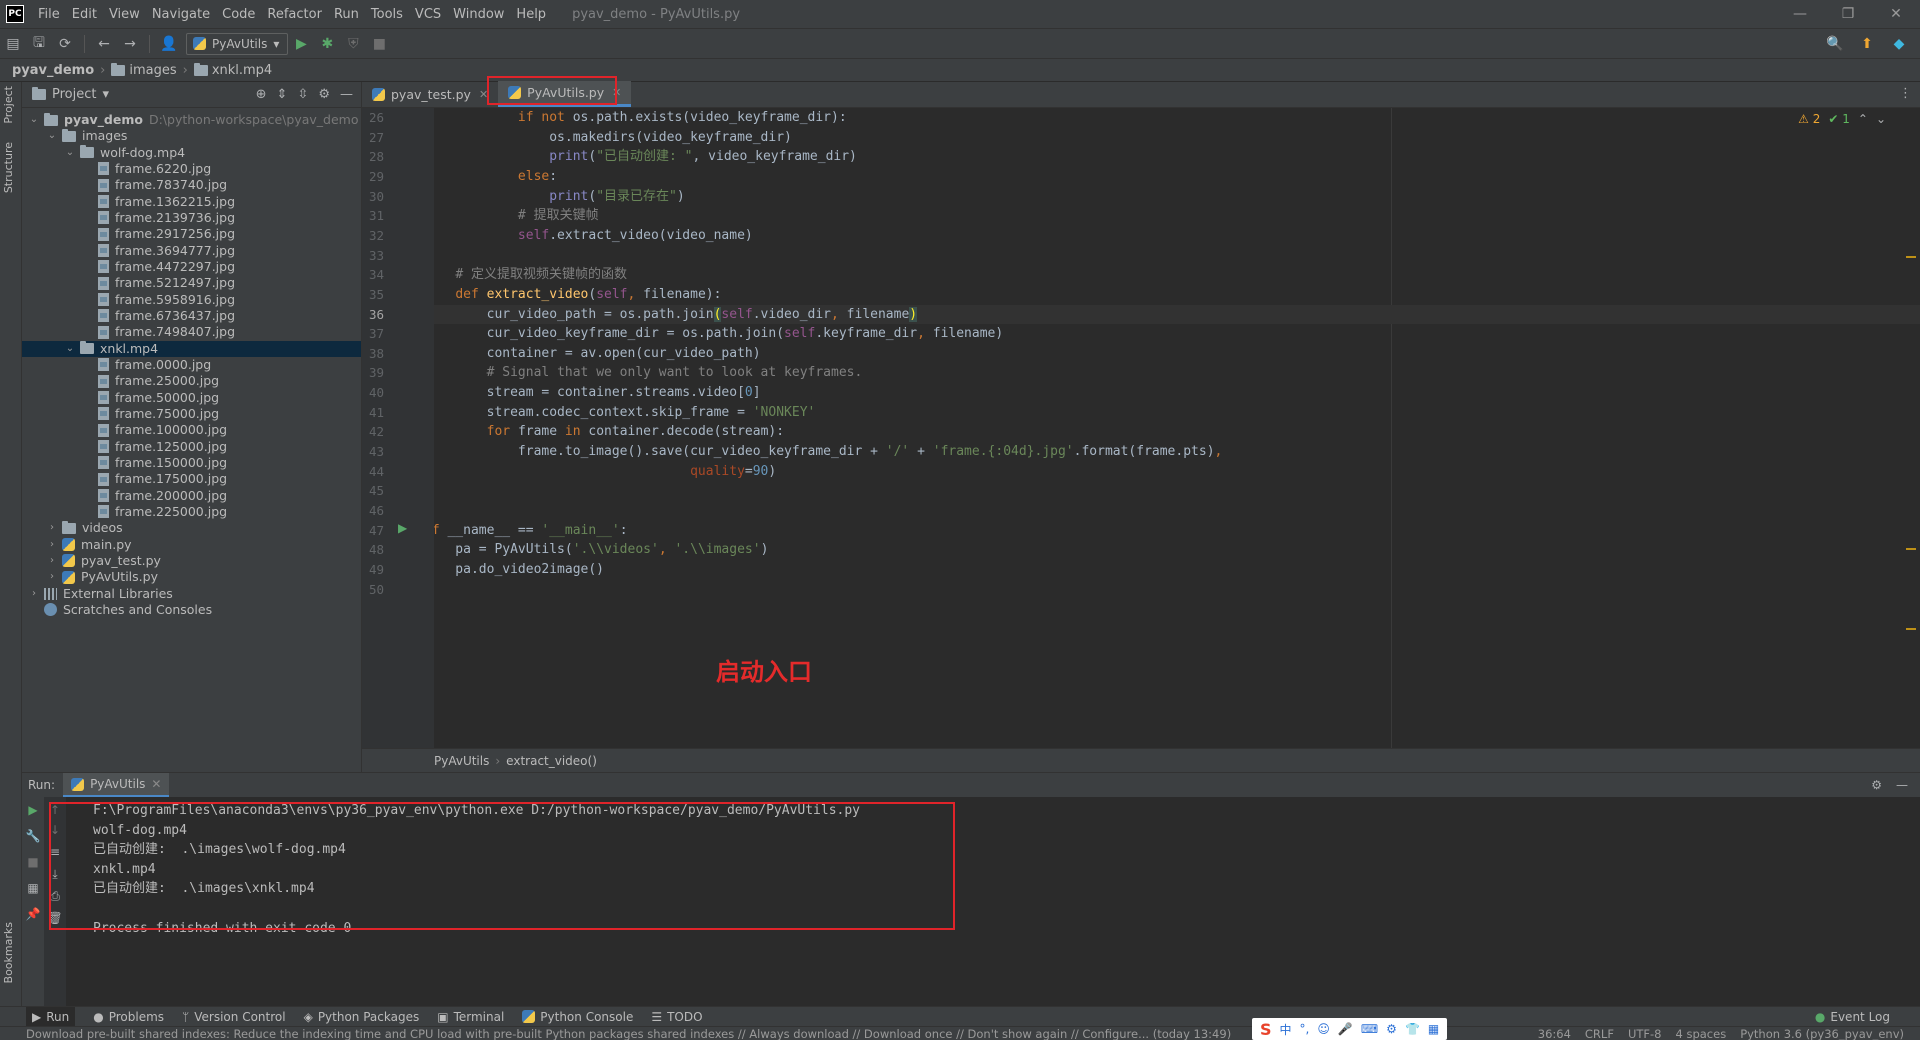 Image resolution: width=1920 pixels, height=1040 pixels. I want to click on update-icon: ⬆, so click(1867, 44).